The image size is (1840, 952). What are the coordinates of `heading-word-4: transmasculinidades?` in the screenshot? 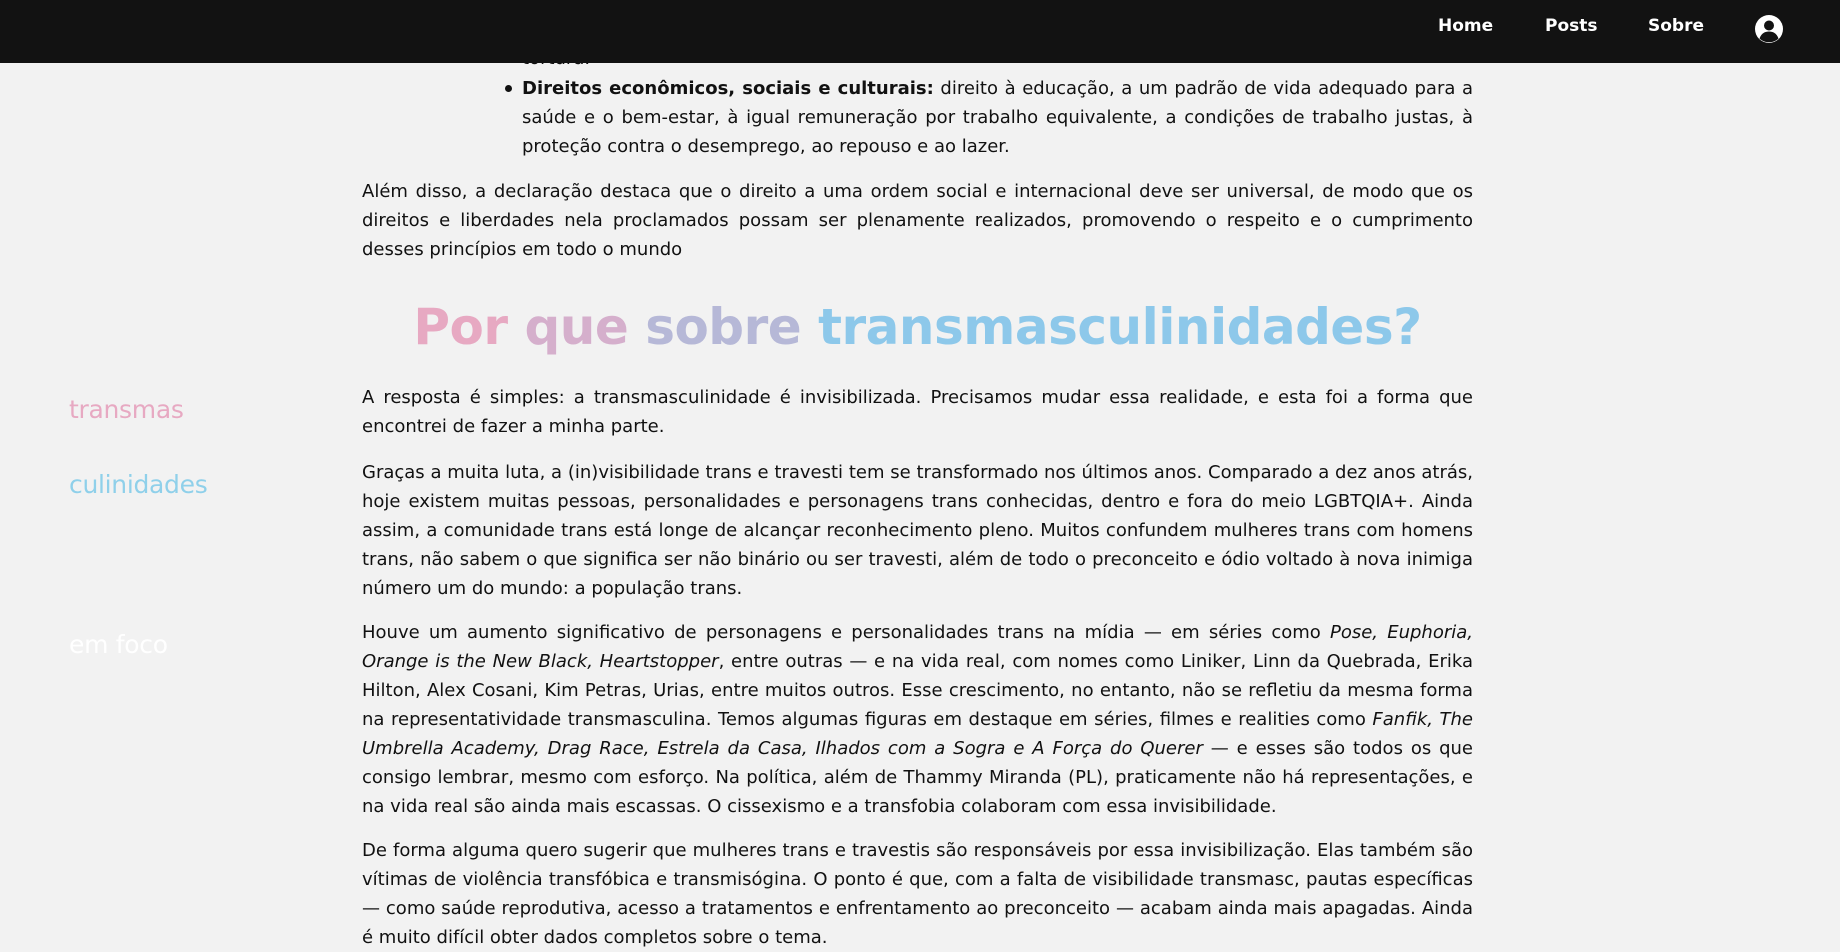 It's located at (1120, 327).